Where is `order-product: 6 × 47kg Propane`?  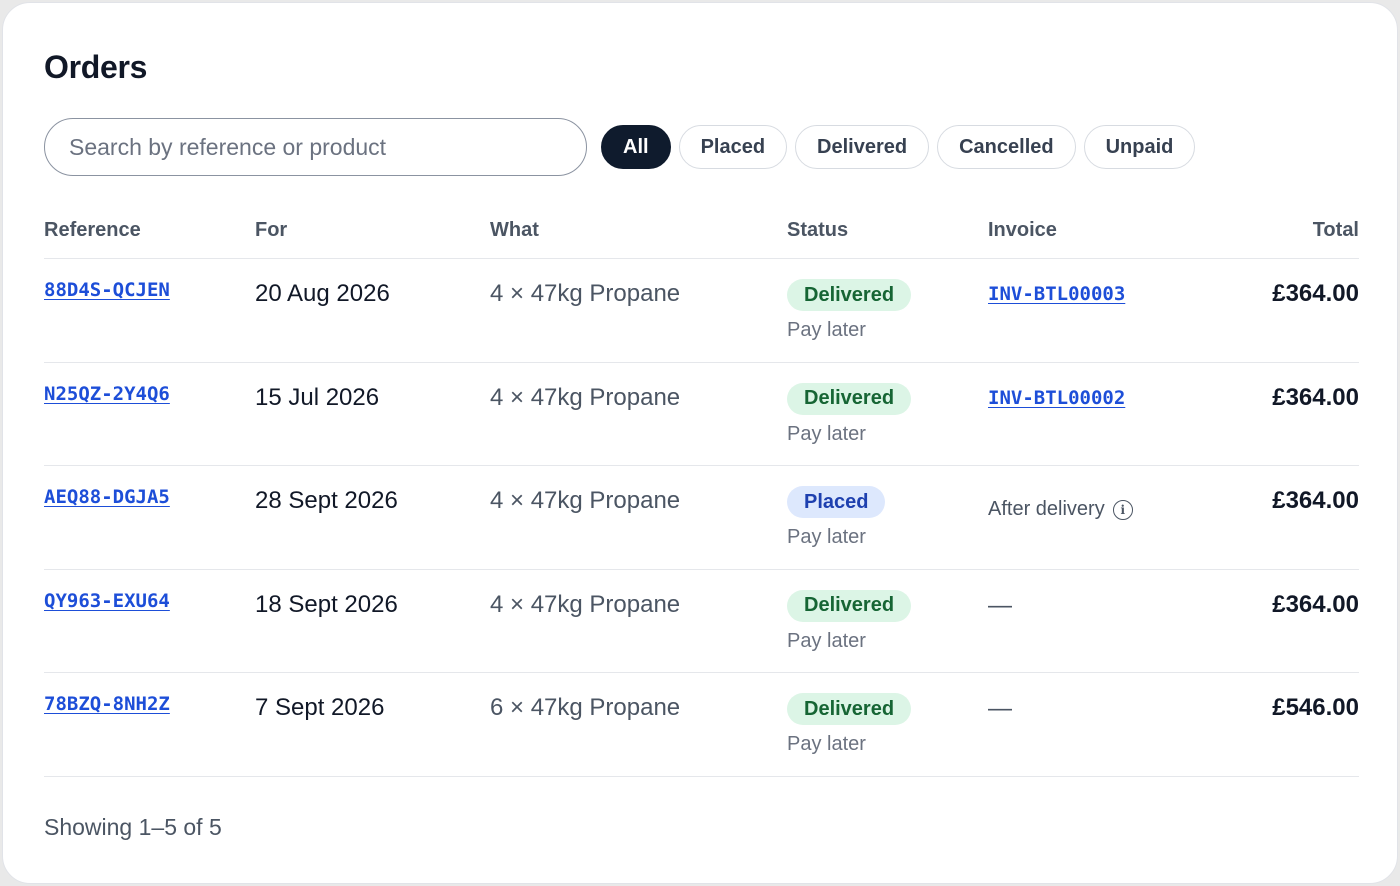
order-product: 6 × 47kg Propane is located at coordinates (585, 707).